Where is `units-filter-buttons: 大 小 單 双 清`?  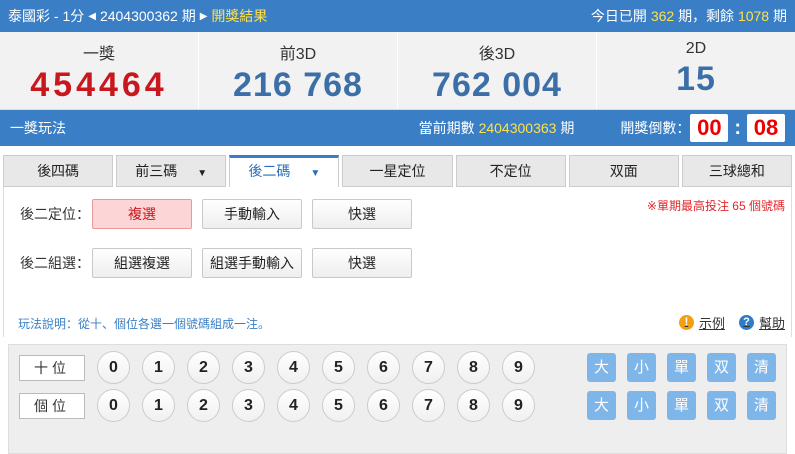 units-filter-buttons: 大 小 單 双 清 is located at coordinates (676, 405).